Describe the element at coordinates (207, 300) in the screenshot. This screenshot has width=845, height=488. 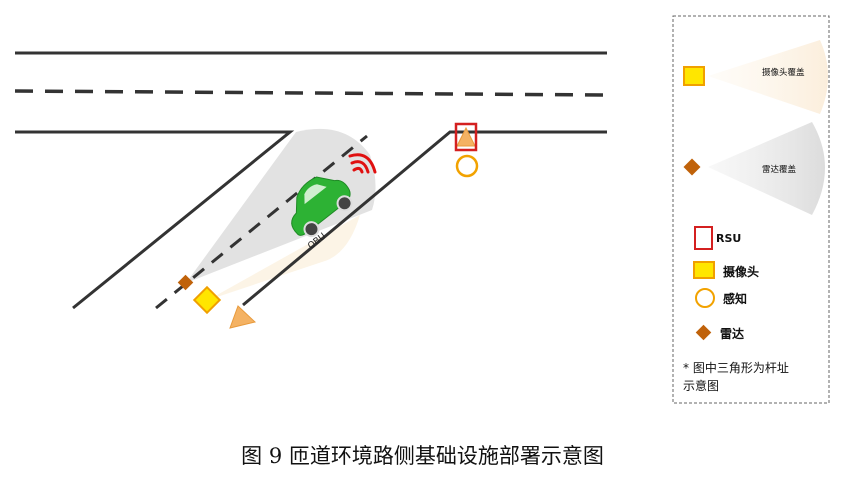
I see `camera-device` at that location.